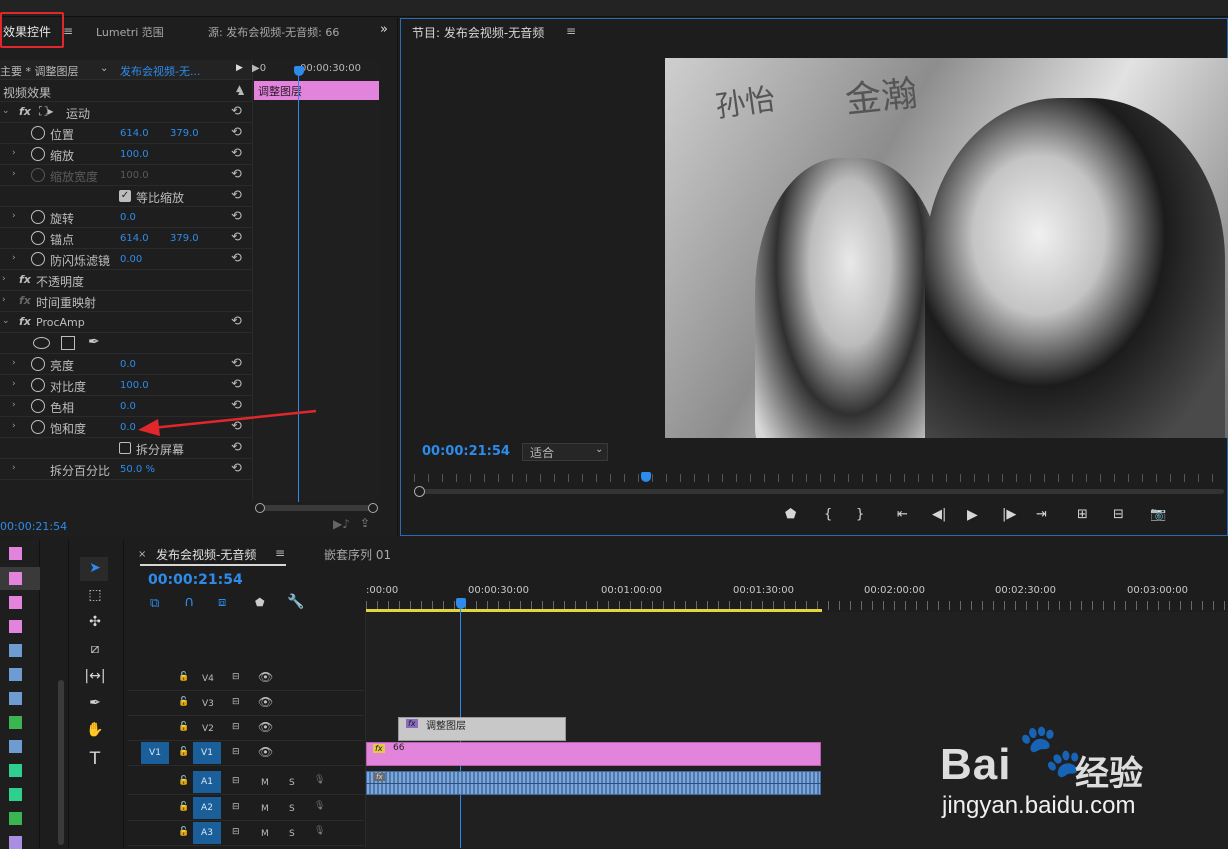  I want to click on ripple-edit-tool-icon: ✣, so click(95, 624).